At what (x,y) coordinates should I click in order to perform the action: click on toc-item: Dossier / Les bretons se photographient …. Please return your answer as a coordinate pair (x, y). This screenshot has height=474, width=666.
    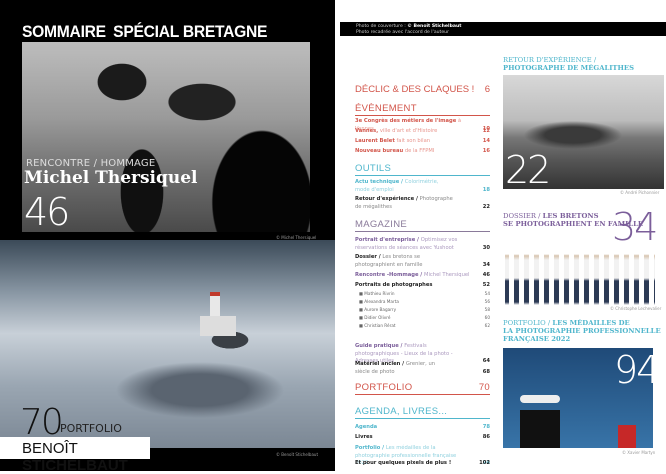
    Looking at the image, I should click on (422, 261).